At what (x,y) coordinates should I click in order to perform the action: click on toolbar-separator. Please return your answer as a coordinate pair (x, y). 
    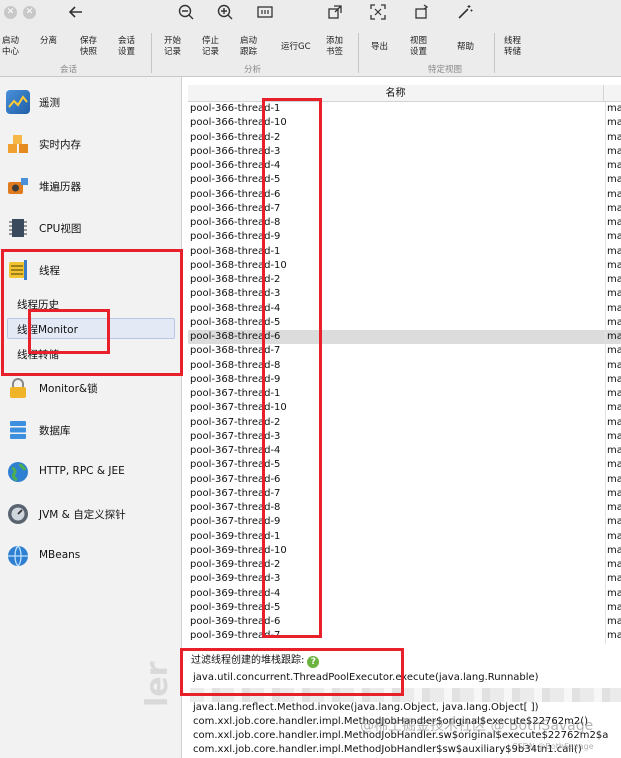
    Looking at the image, I should click on (494, 53).